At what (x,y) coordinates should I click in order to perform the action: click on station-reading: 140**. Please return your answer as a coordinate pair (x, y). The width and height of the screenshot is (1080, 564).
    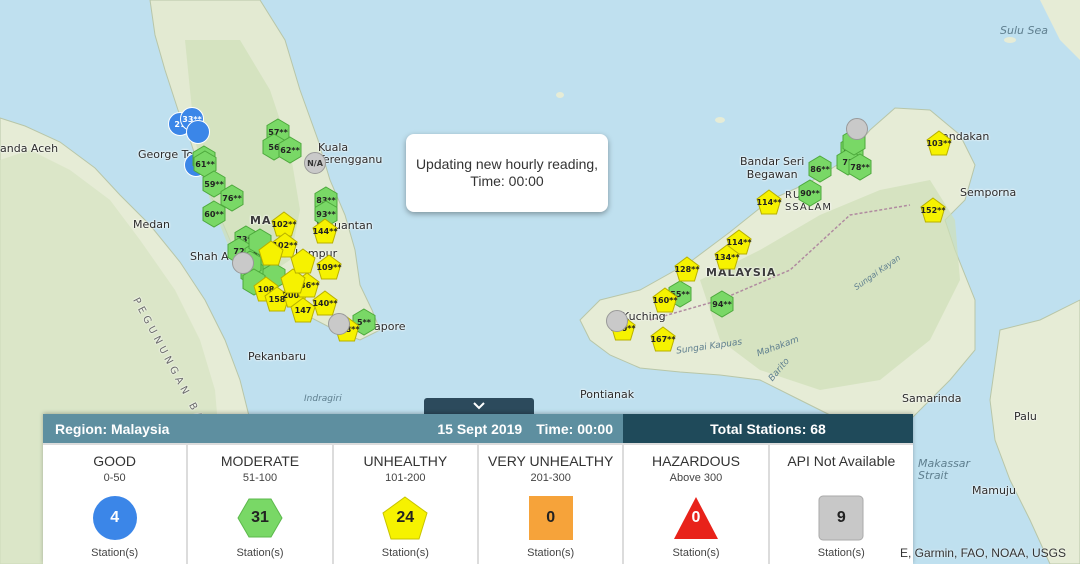
    Looking at the image, I should click on (325, 303).